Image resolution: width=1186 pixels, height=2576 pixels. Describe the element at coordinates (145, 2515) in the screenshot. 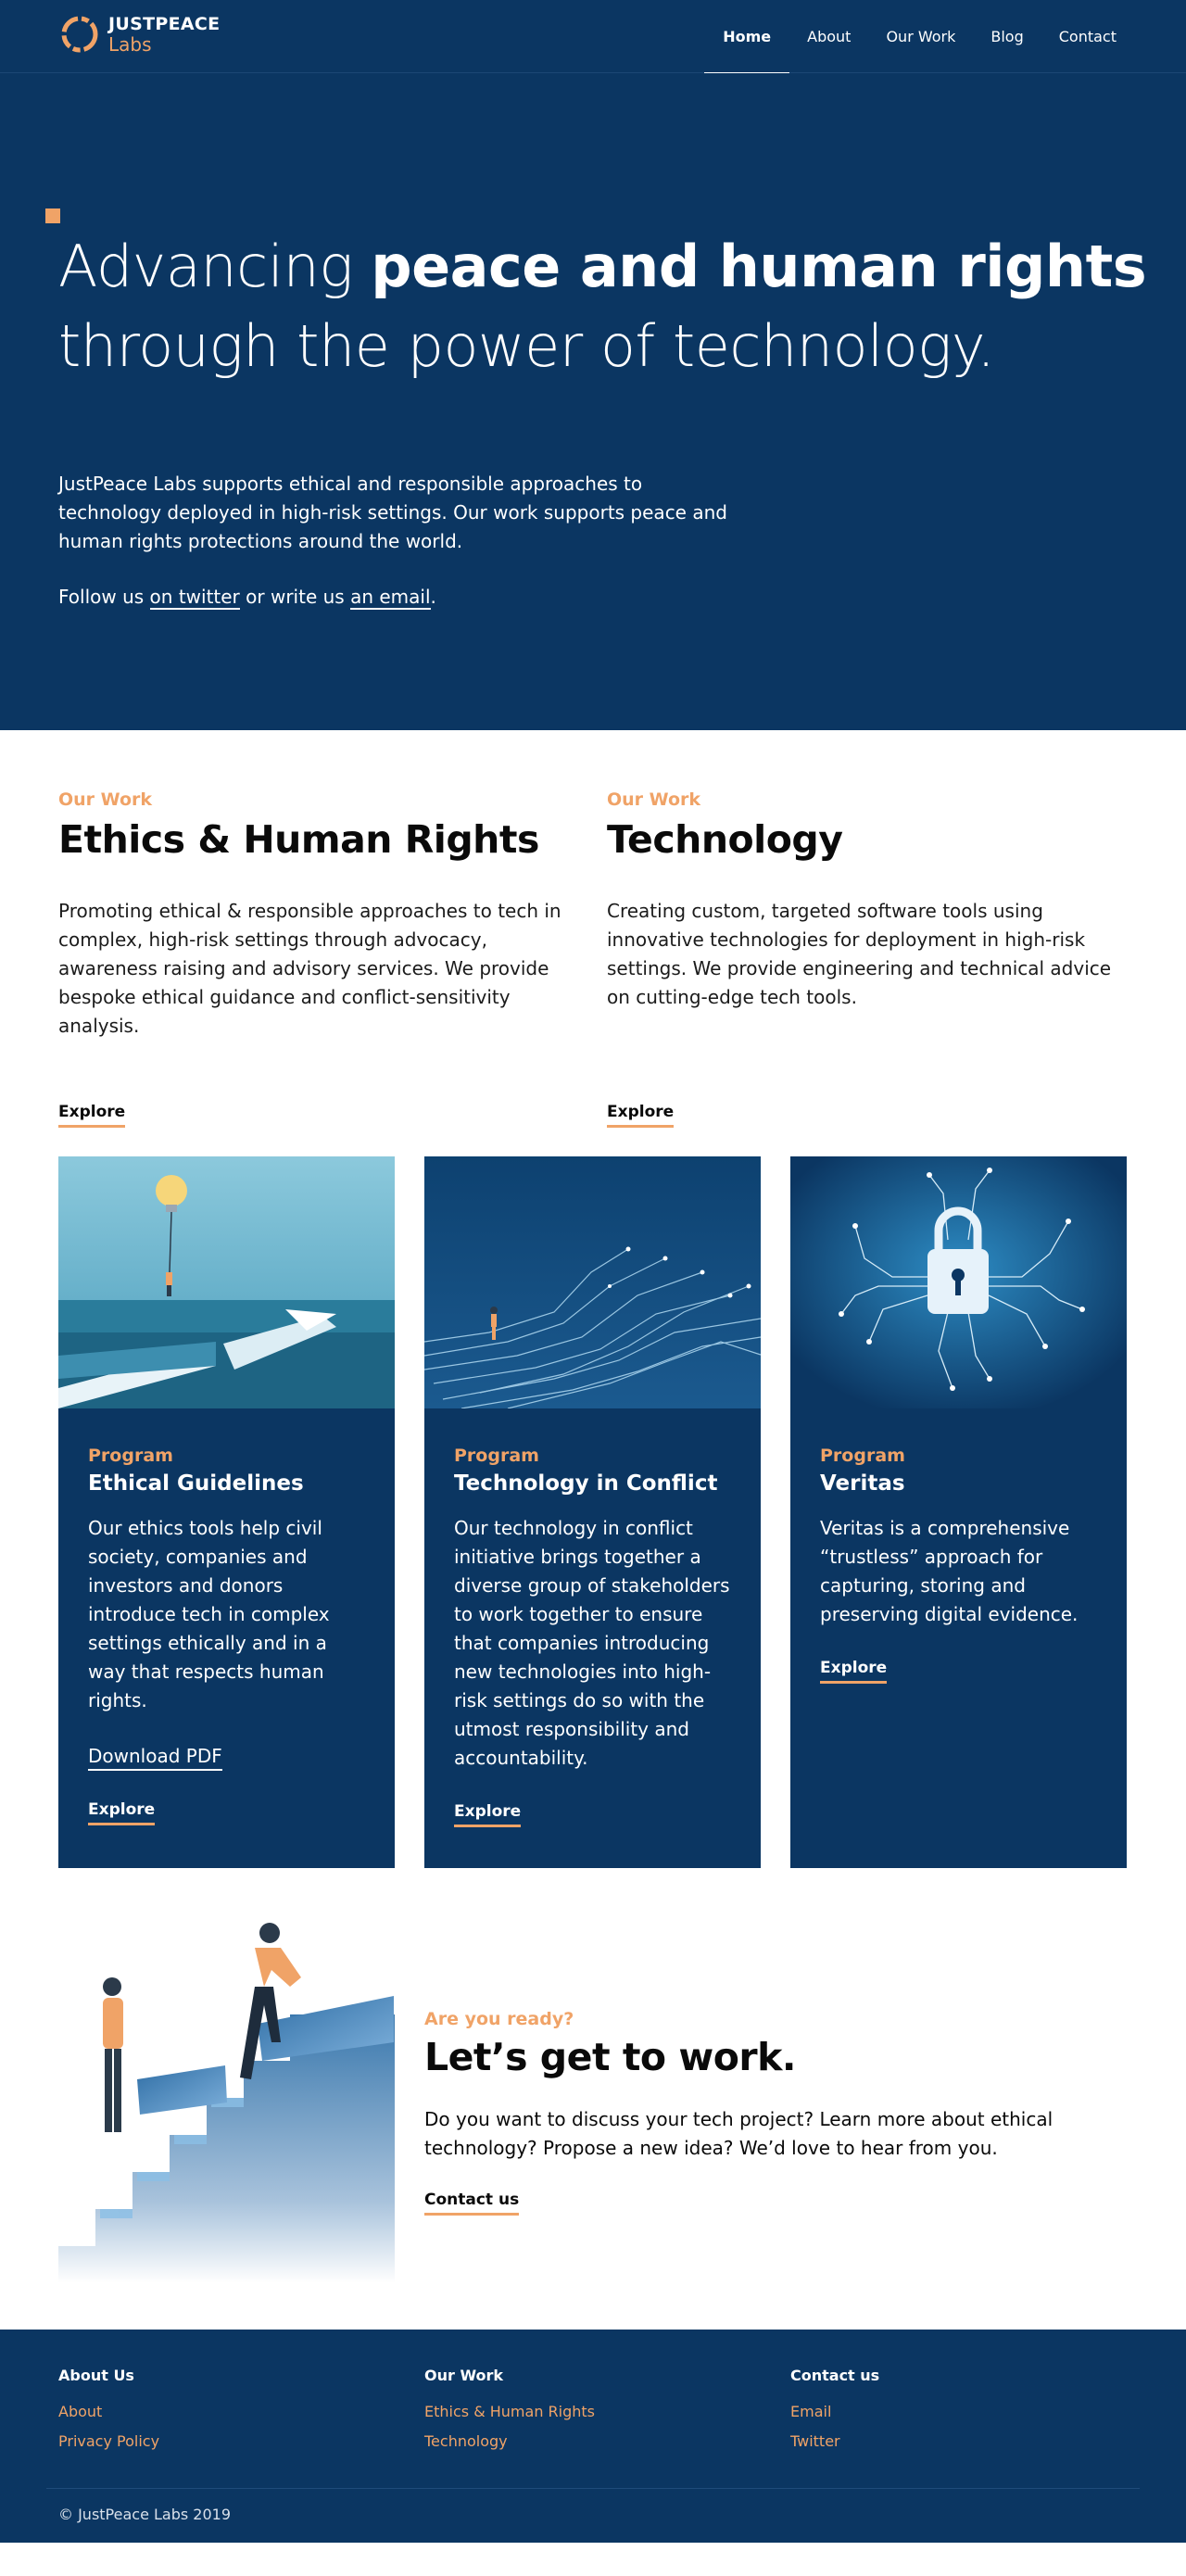

I see `footer-copyright: © JustPeace Labs 2019` at that location.